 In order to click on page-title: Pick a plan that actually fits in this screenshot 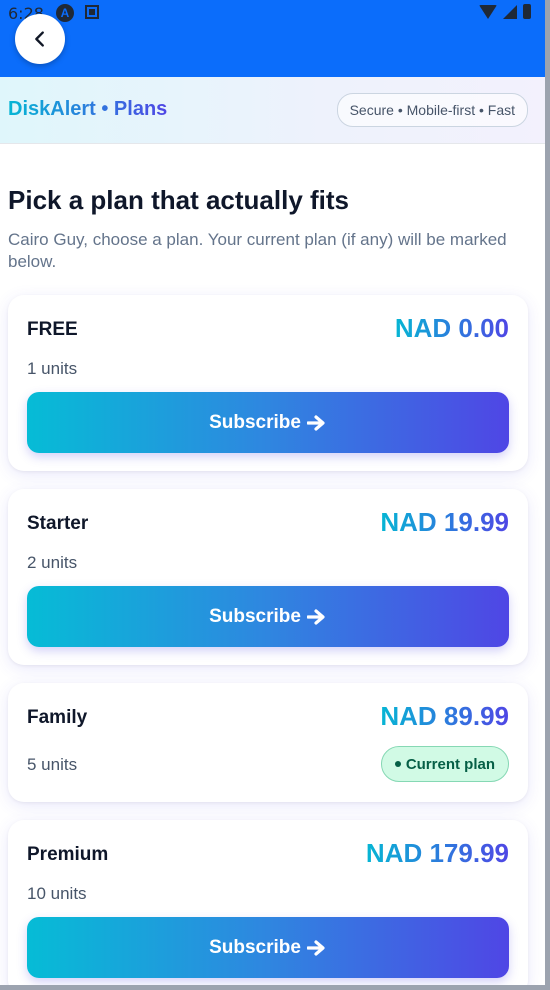, I will do `click(178, 200)`.